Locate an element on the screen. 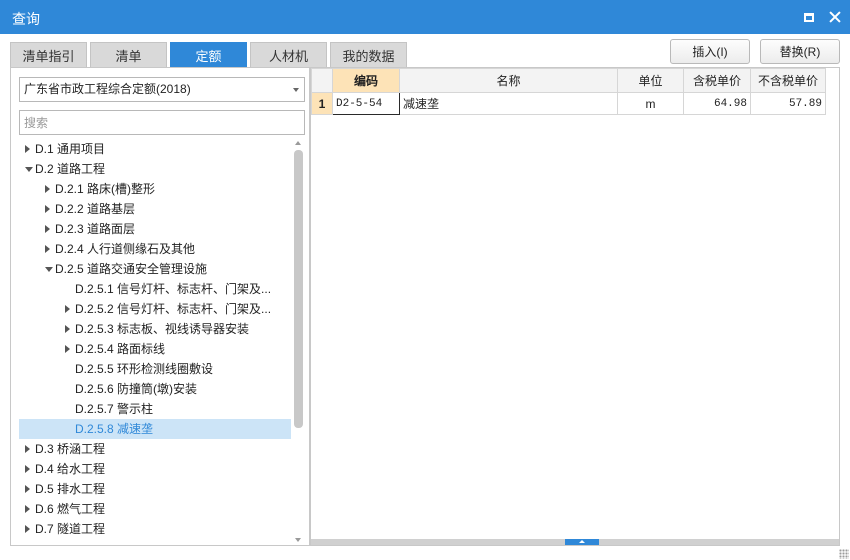 This screenshot has height=560, width=850. quota-library-select: 广东省市政工程综合定额(2018) is located at coordinates (162, 89).